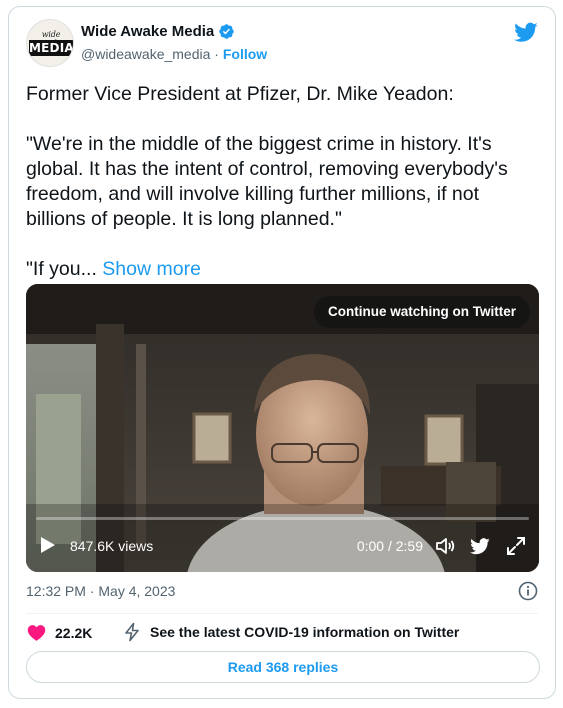 This screenshot has width=563, height=708. What do you see at coordinates (283, 667) in the screenshot?
I see `read-replies-button: Read 368 replies` at bounding box center [283, 667].